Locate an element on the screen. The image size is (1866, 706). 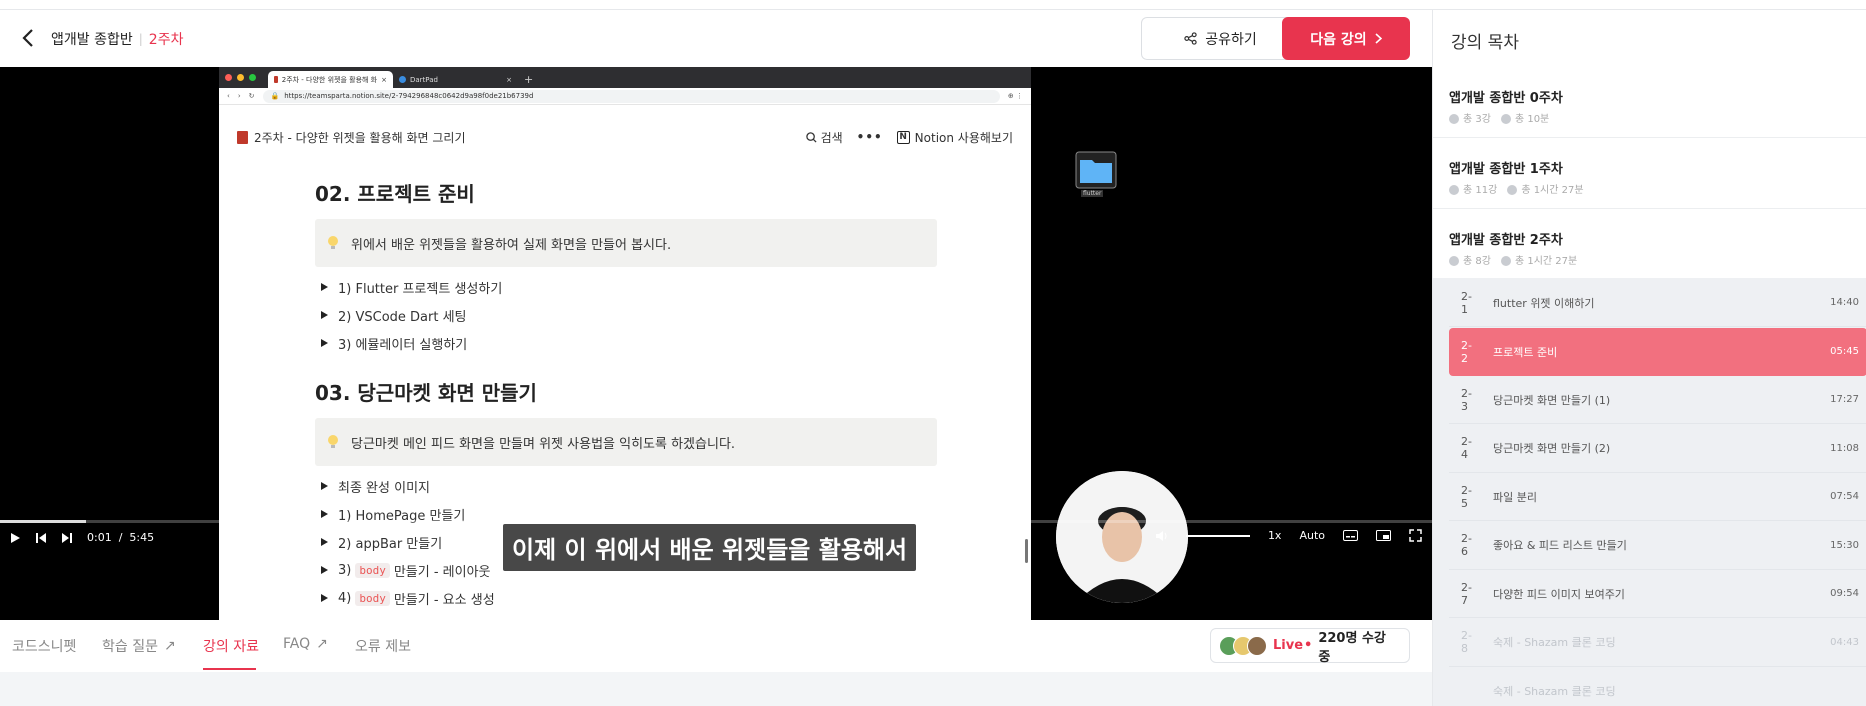
lesson-title: 좋아요 & 피드 리스트 만들기 is located at coordinates (1560, 545).